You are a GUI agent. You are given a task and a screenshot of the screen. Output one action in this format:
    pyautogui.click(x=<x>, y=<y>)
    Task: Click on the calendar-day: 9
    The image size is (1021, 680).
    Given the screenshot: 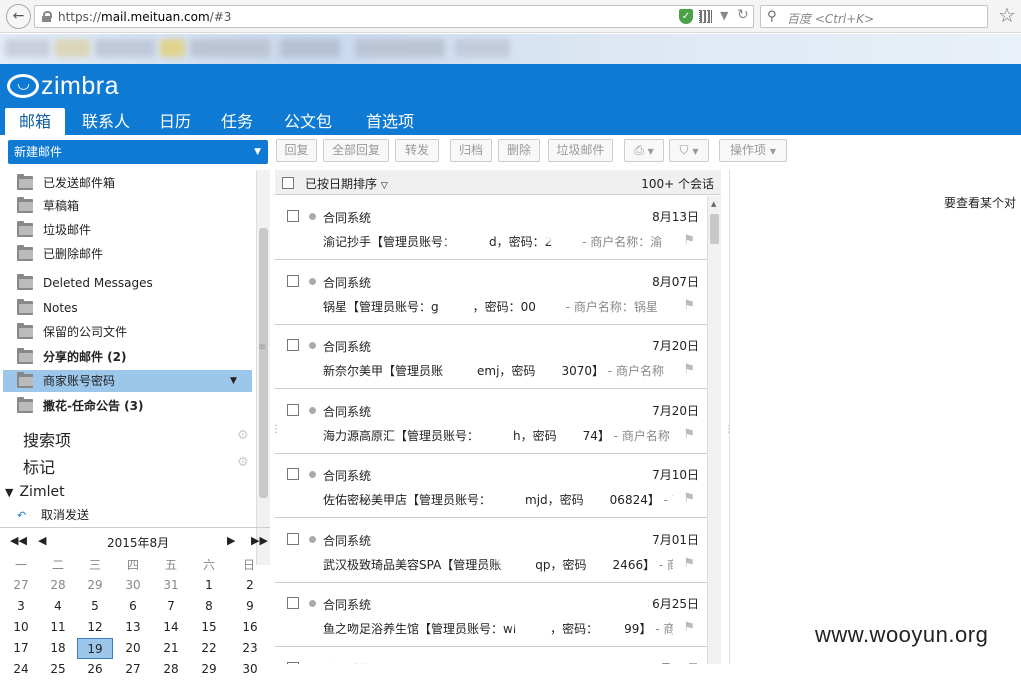 What is the action you would take?
    pyautogui.click(x=250, y=606)
    